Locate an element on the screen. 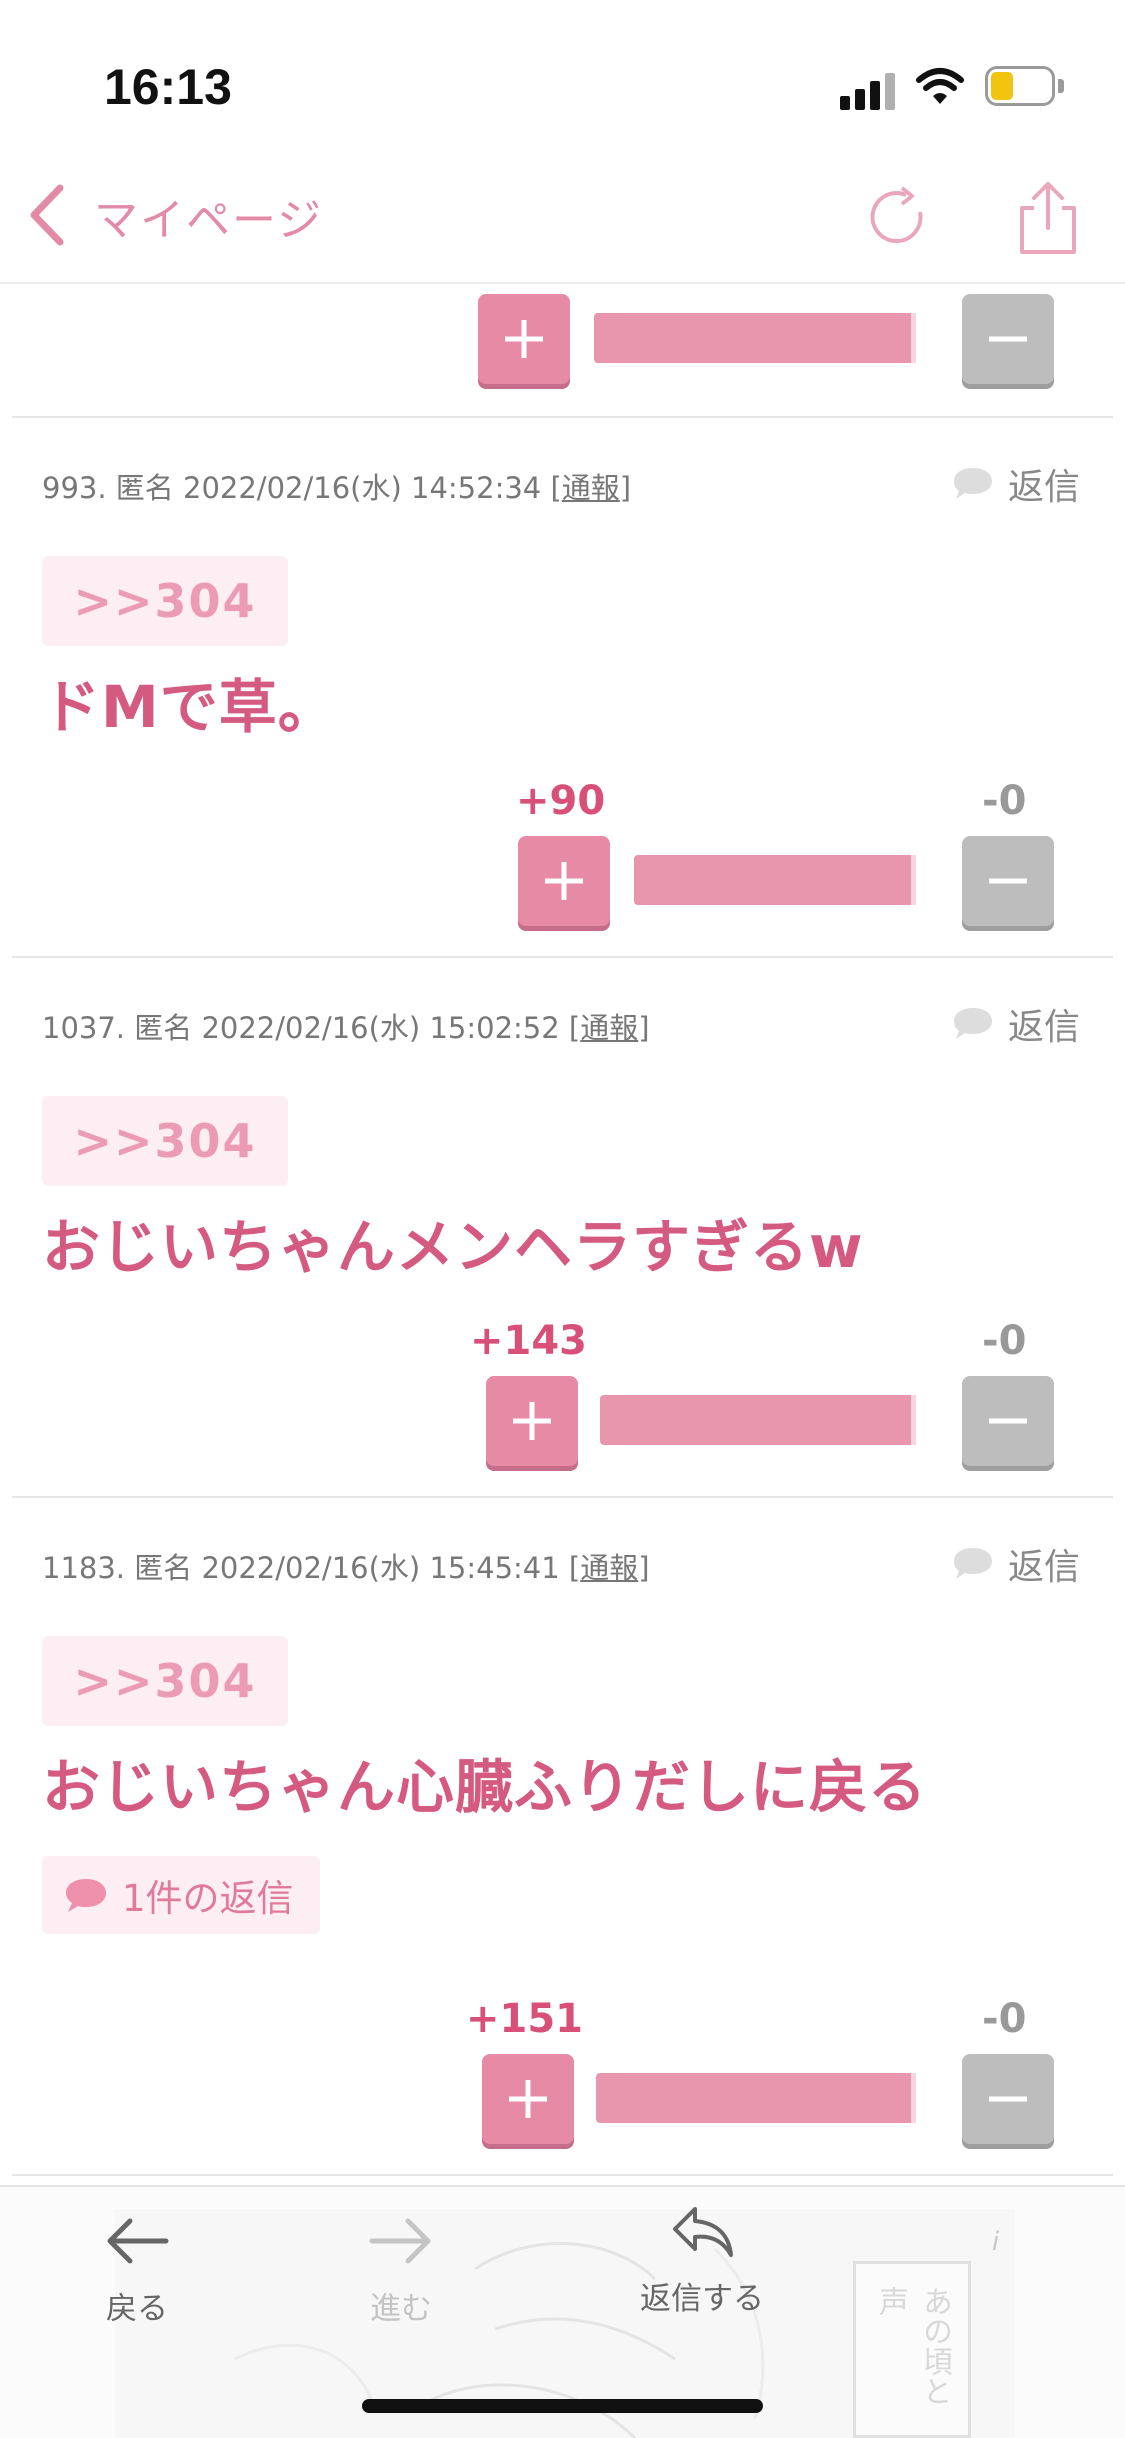  nav-back-title: マイページ is located at coordinates (208, 216).